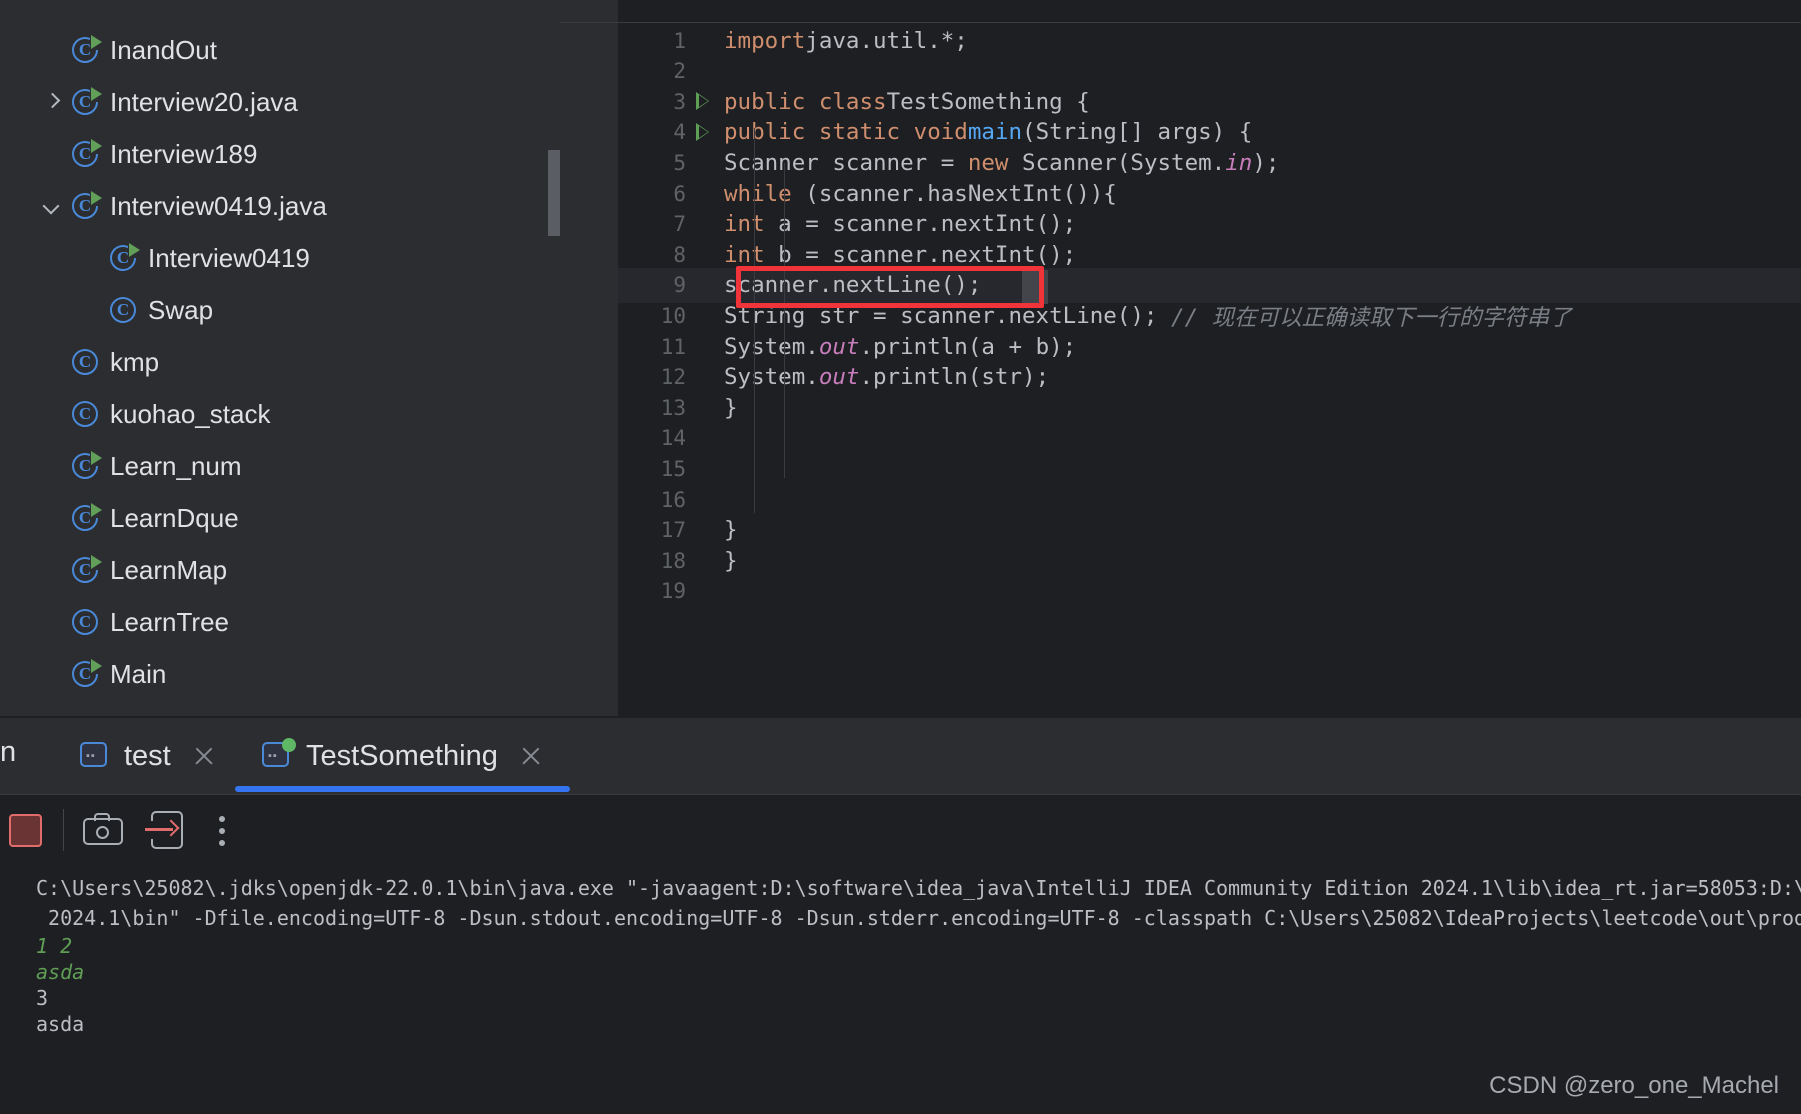  I want to click on line-number: 9, so click(679, 285).